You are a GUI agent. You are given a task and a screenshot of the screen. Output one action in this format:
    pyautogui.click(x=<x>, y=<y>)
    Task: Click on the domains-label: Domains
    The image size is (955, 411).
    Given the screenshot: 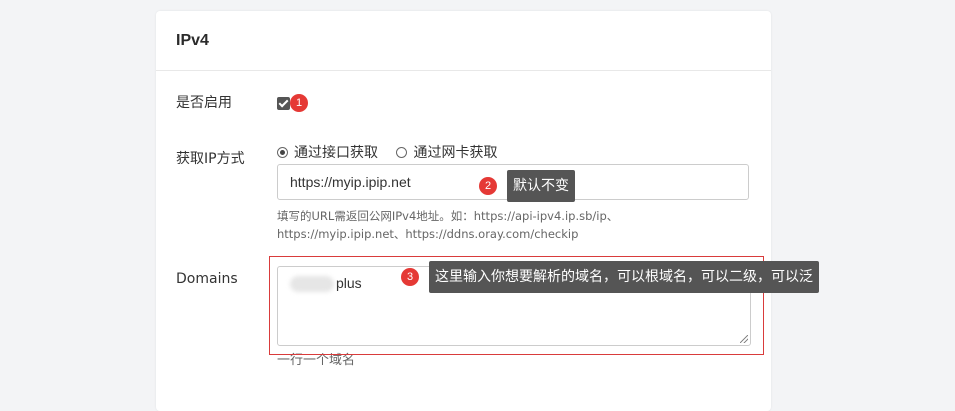 What is the action you would take?
    pyautogui.click(x=207, y=279)
    